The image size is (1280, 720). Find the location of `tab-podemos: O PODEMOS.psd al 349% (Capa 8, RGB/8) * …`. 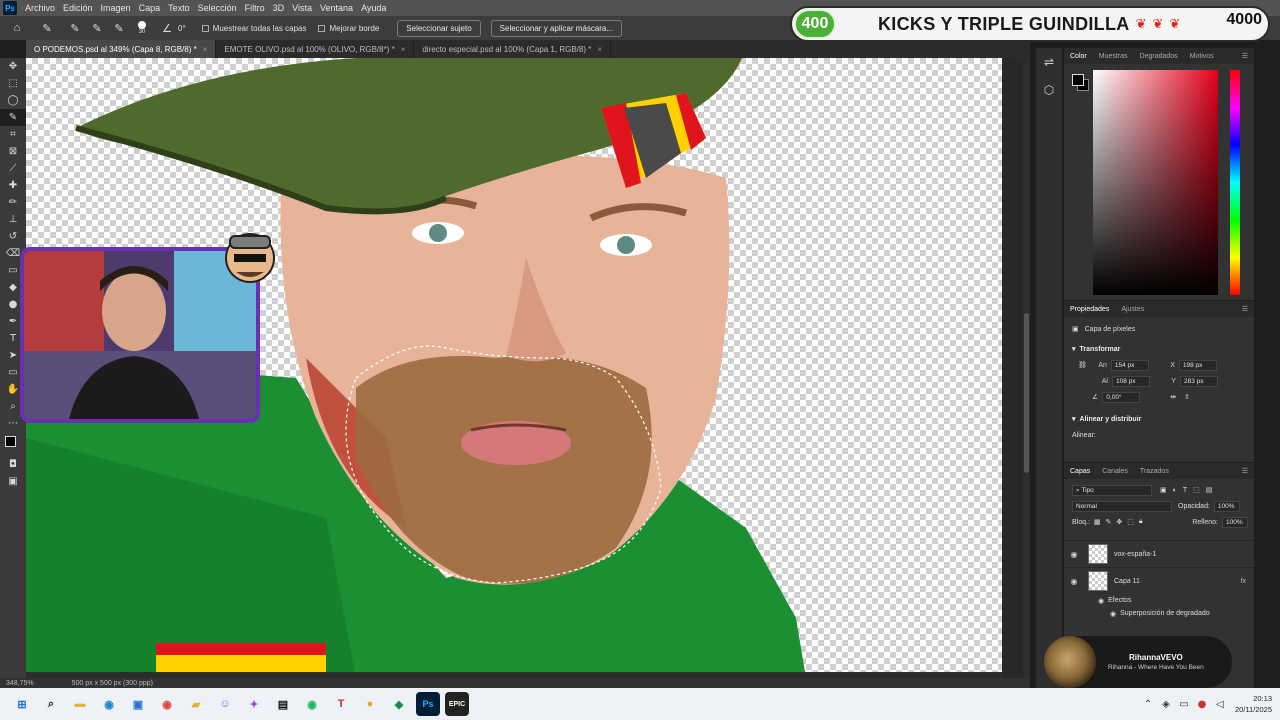

tab-podemos: O PODEMOS.psd al 349% (Capa 8, RGB/8) * … is located at coordinates (121, 49).